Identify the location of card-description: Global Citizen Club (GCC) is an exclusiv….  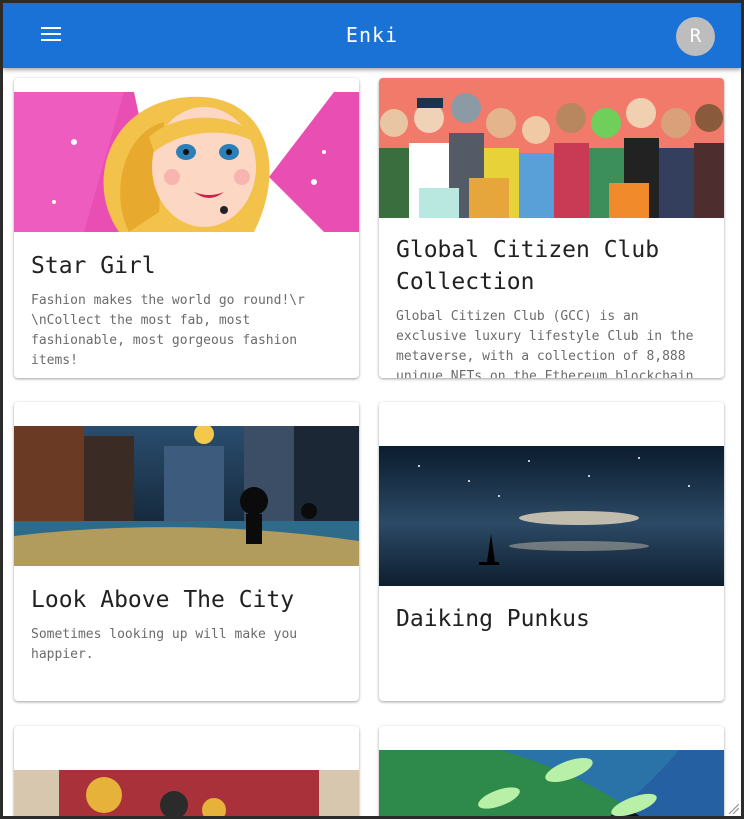
(549, 343).